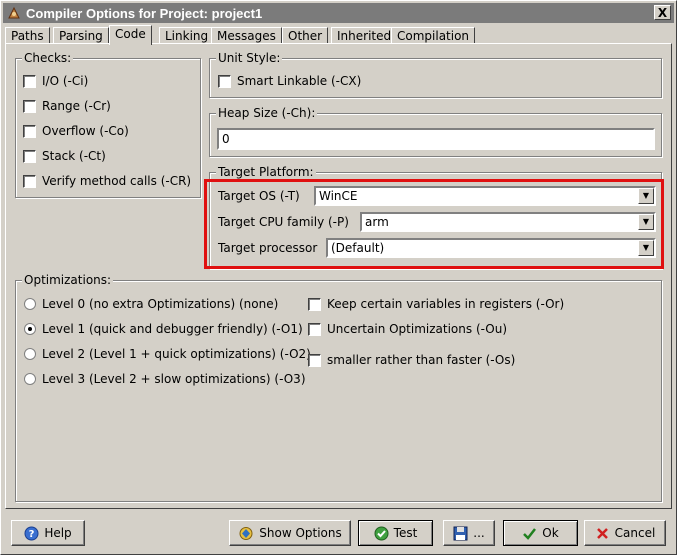 This screenshot has width=677, height=555. I want to click on target-processor-value: (Default), so click(358, 248).